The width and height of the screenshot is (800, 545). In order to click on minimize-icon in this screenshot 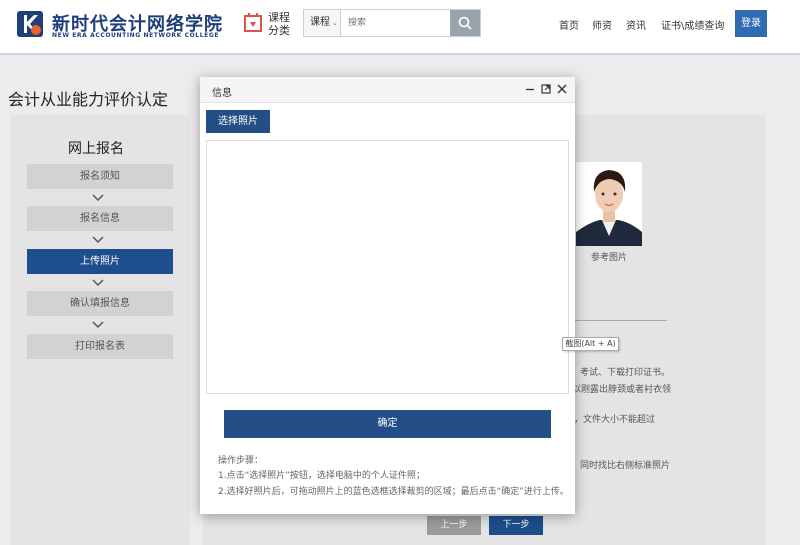, I will do `click(530, 89)`.